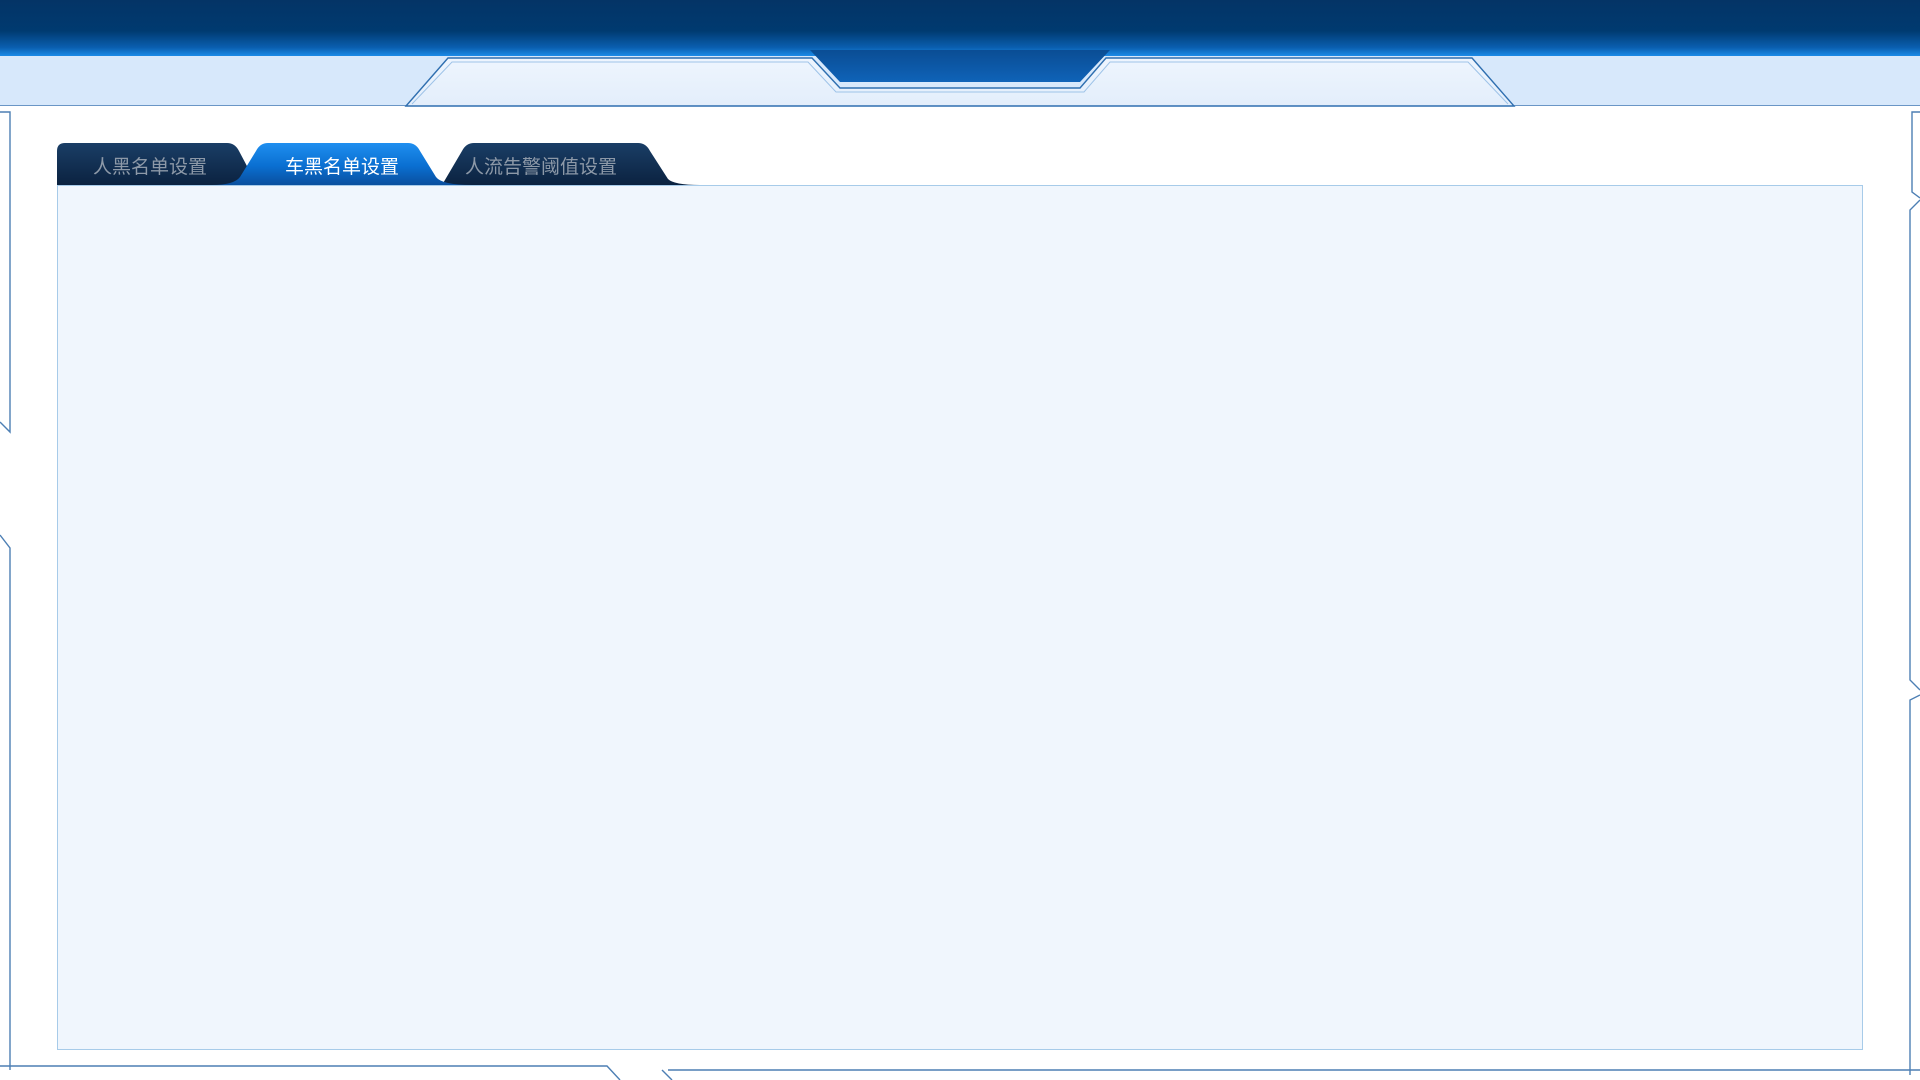 This screenshot has width=1920, height=1080. What do you see at coordinates (310, 1072) in the screenshot?
I see `bottom-rail-left` at bounding box center [310, 1072].